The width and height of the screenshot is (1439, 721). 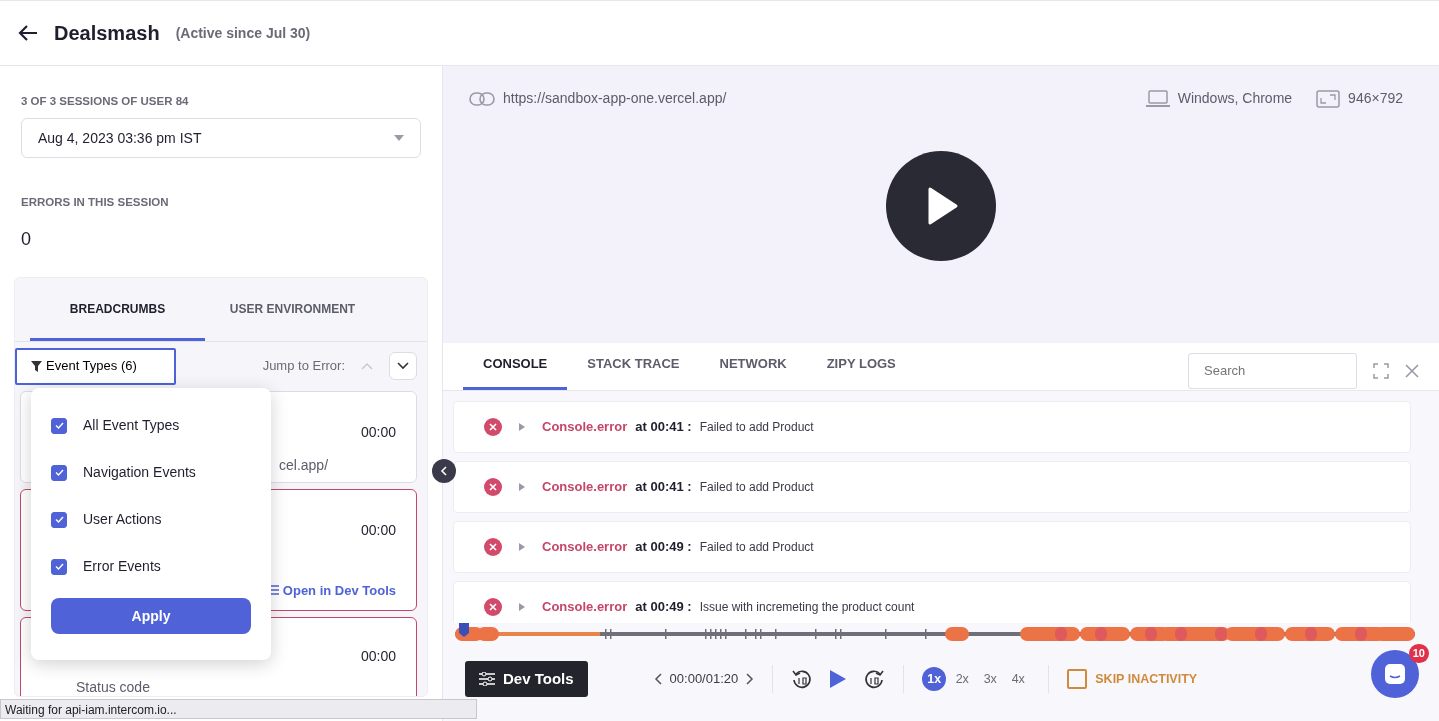 What do you see at coordinates (303, 366) in the screenshot?
I see `jump-to-error-label: Jump to Error:` at bounding box center [303, 366].